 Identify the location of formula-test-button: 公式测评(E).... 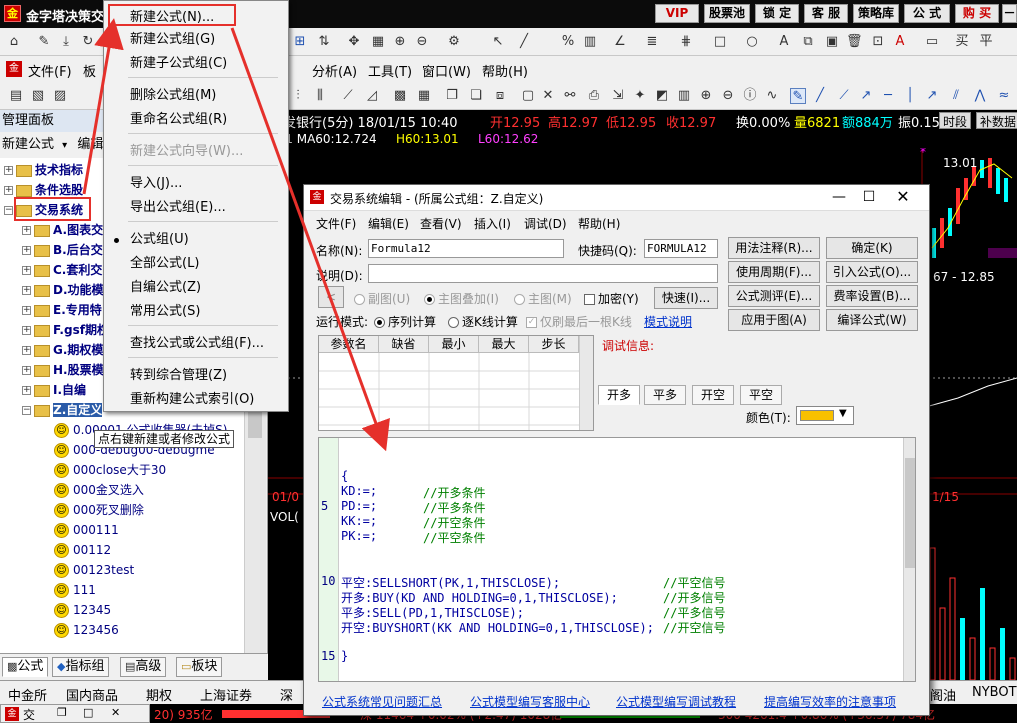
(774, 296).